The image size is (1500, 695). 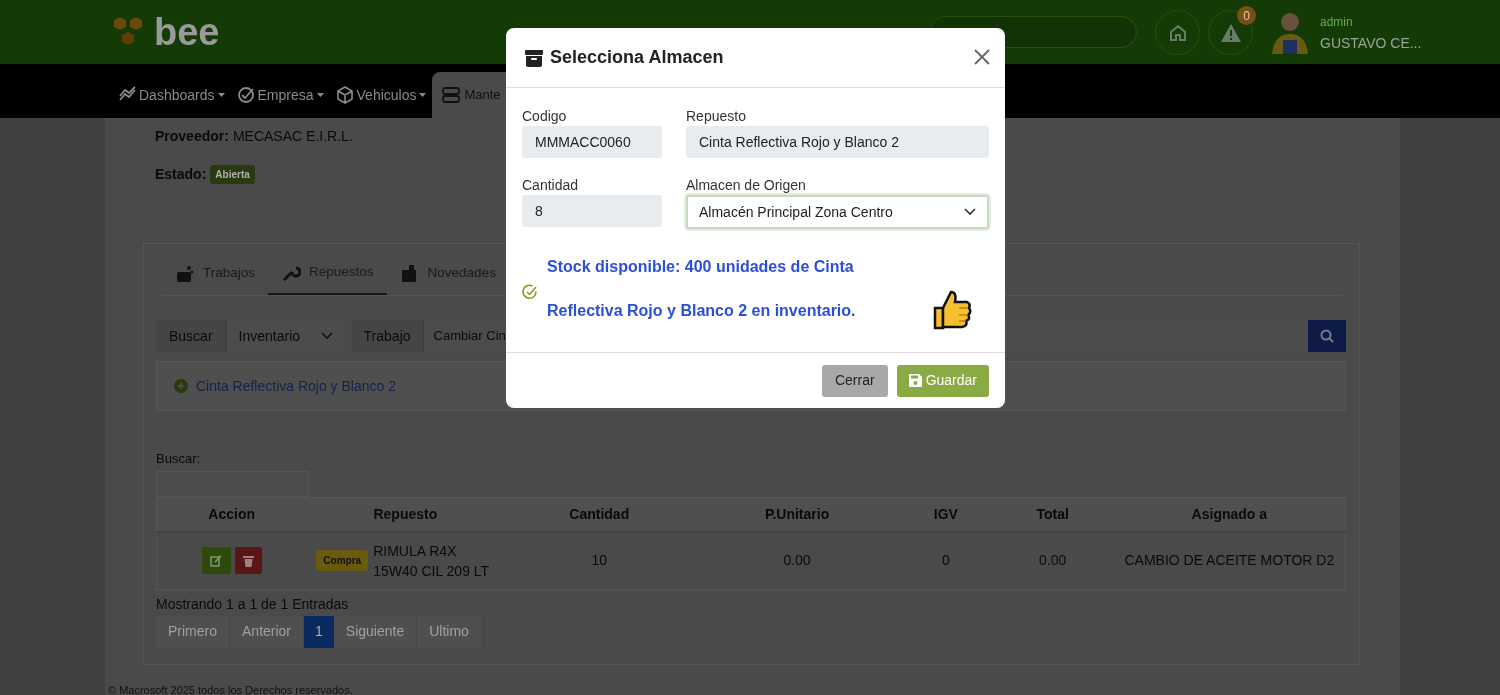 What do you see at coordinates (267, 631) in the screenshot?
I see `page-button: Anterior` at bounding box center [267, 631].